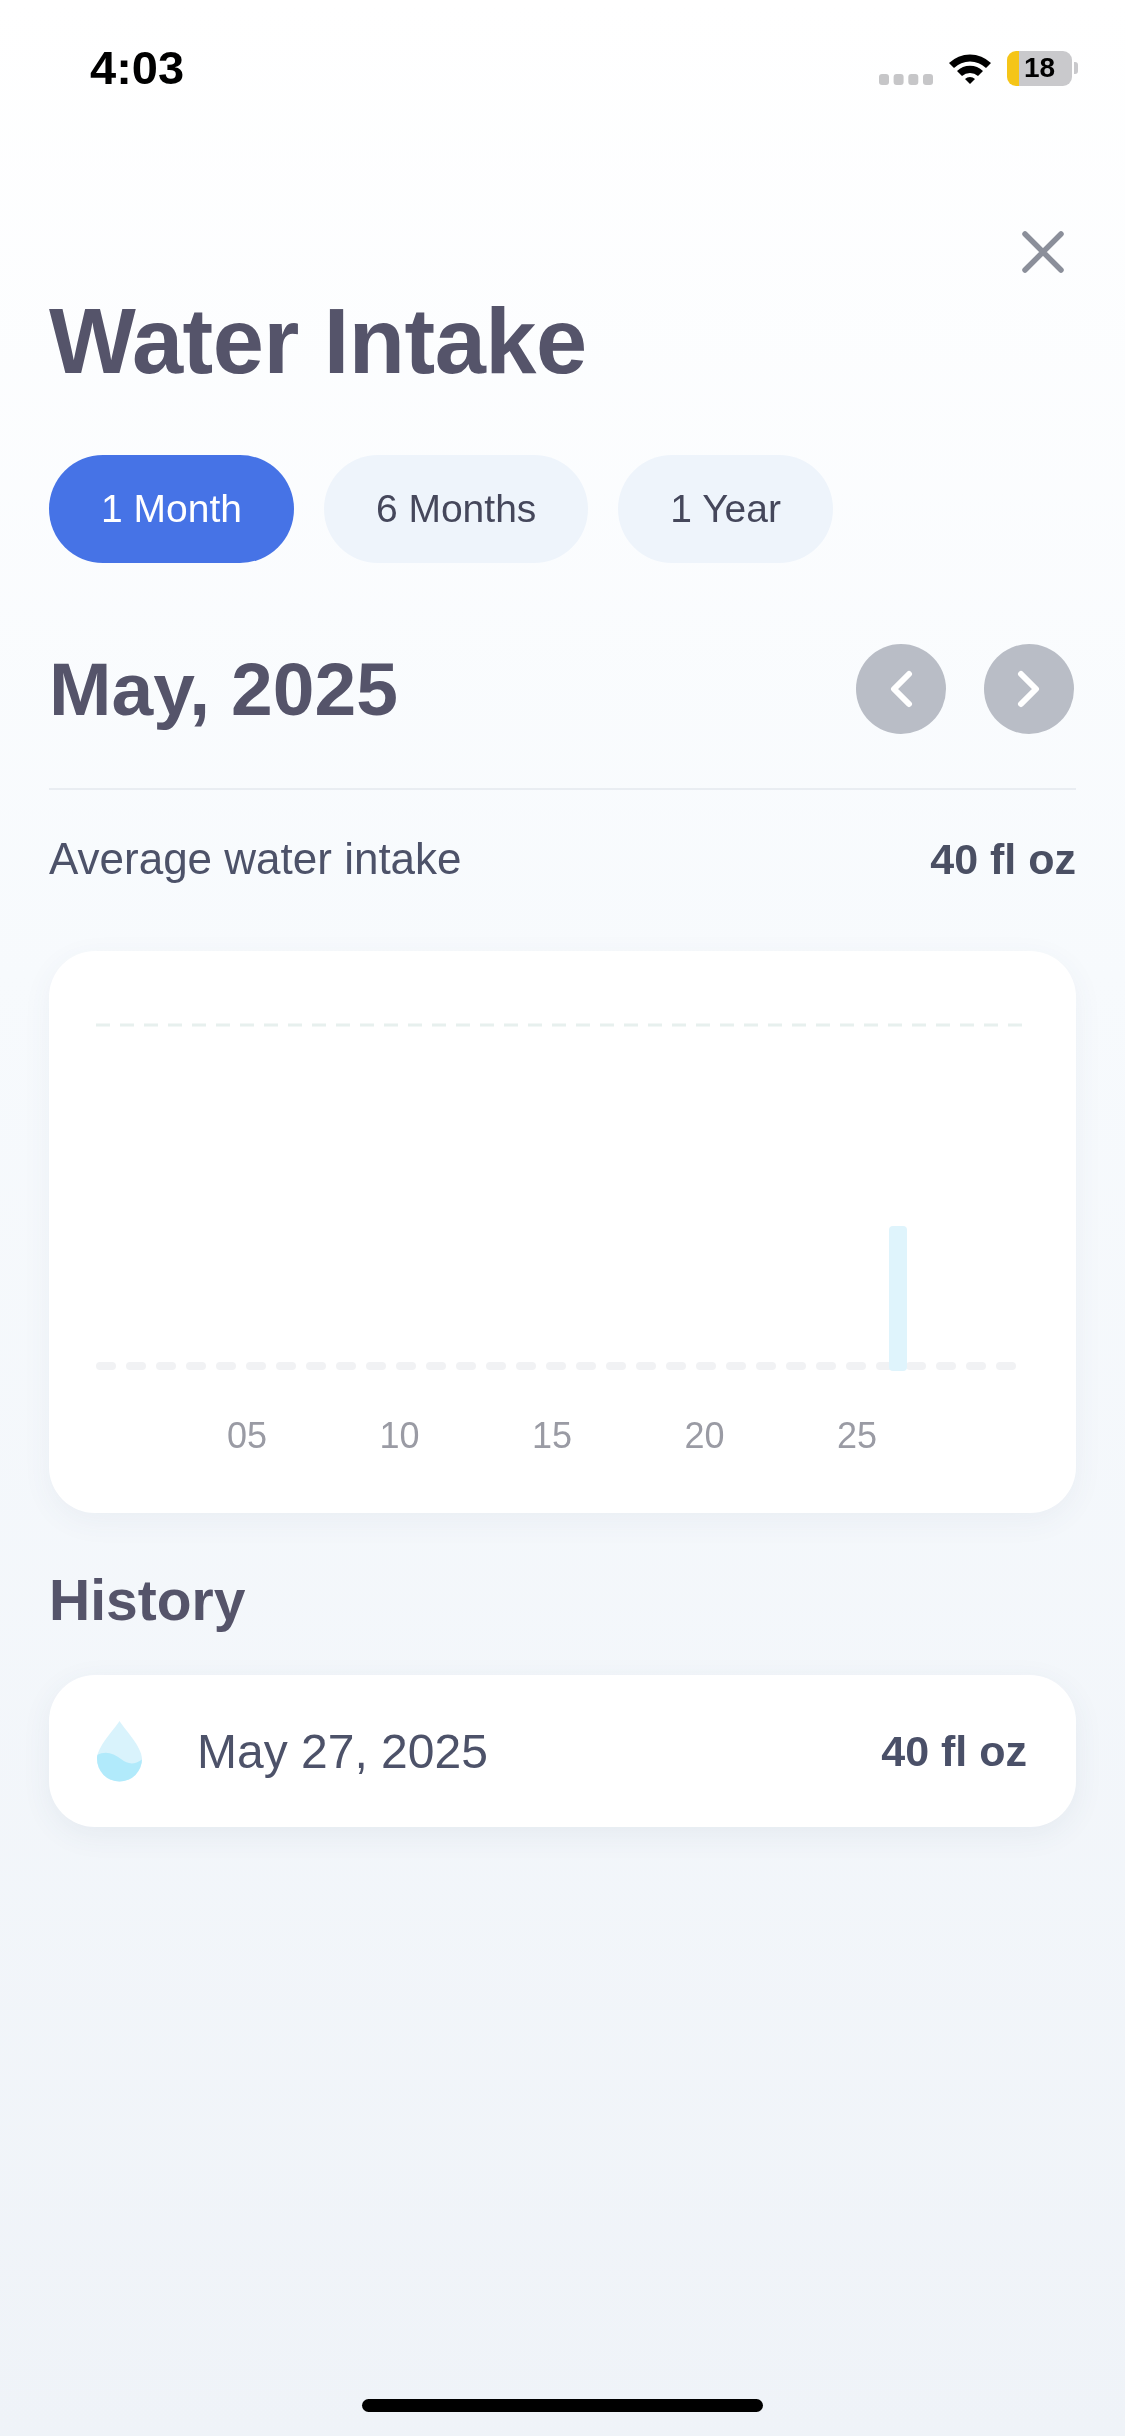 The height and width of the screenshot is (2436, 1125). What do you see at coordinates (1003, 858) in the screenshot?
I see `average-value: 40 fl oz` at bounding box center [1003, 858].